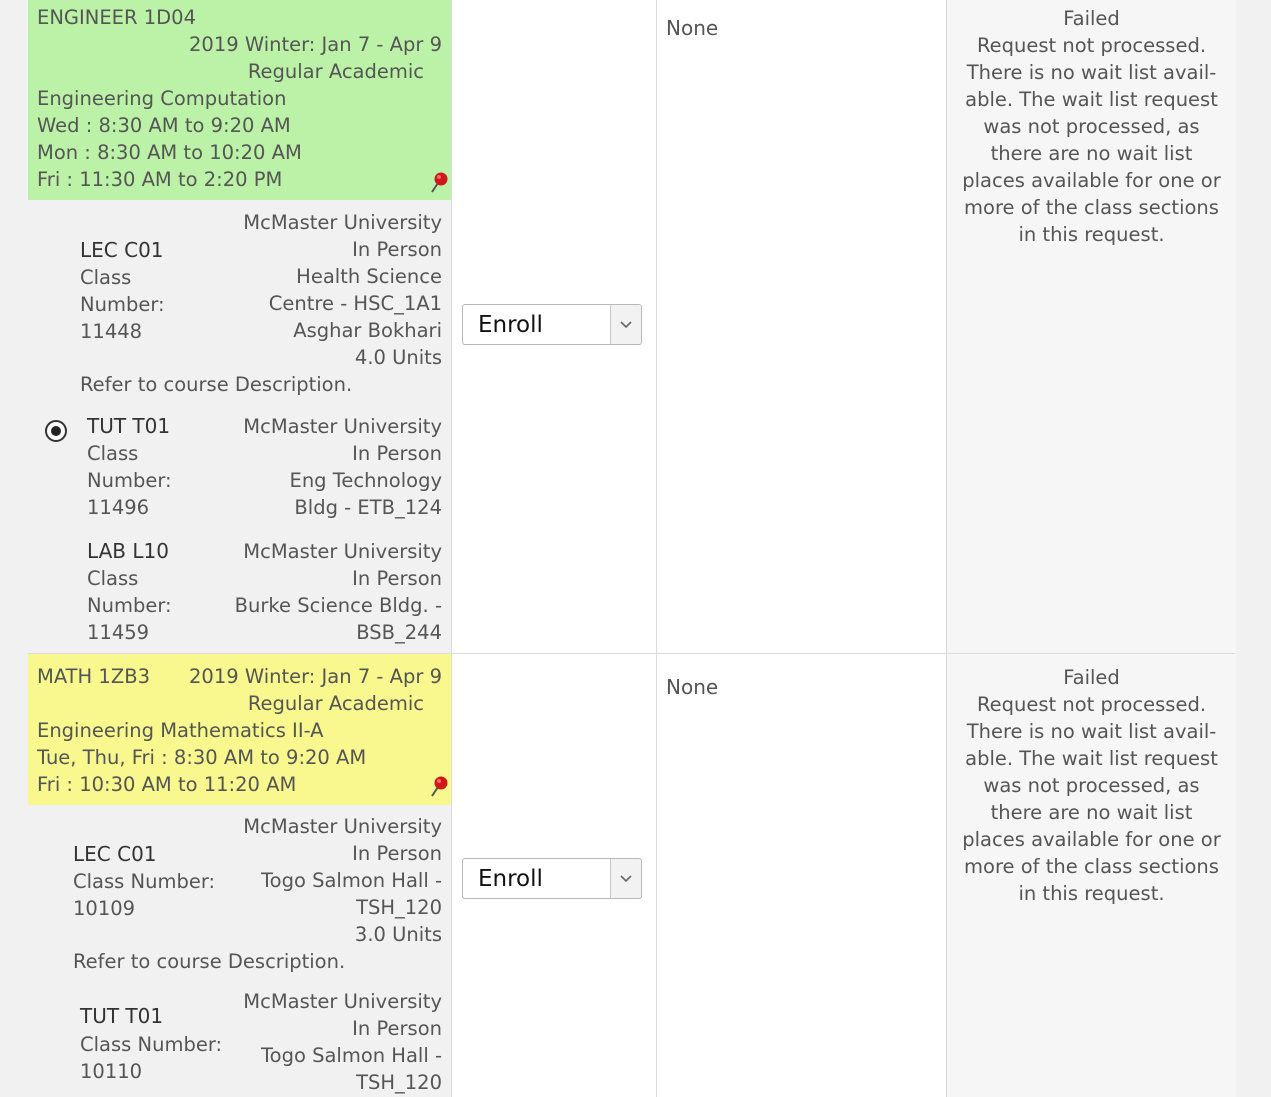  I want to click on location: BSB_244, so click(399, 632).